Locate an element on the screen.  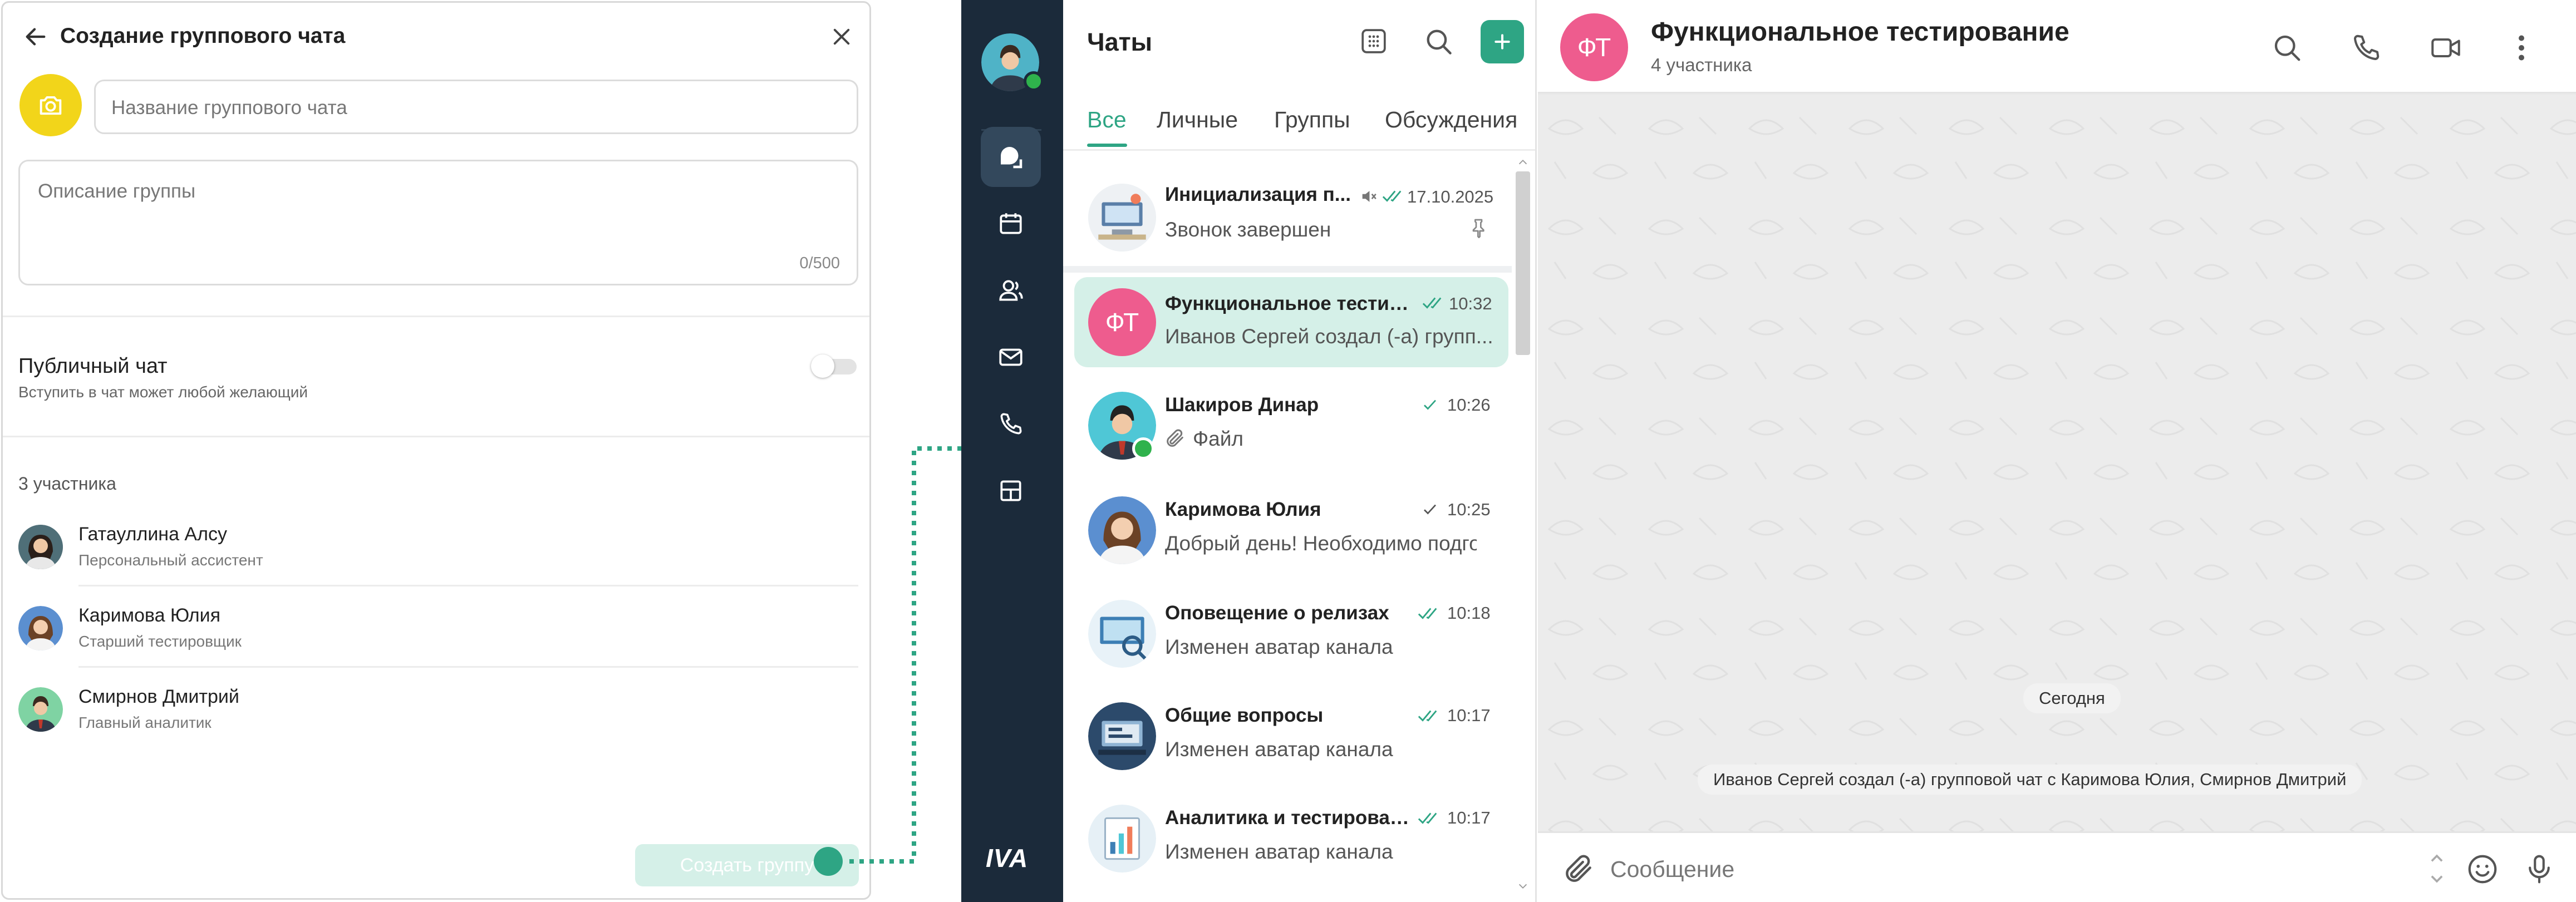
message-composer: Сообщение is located at coordinates (2057, 867).